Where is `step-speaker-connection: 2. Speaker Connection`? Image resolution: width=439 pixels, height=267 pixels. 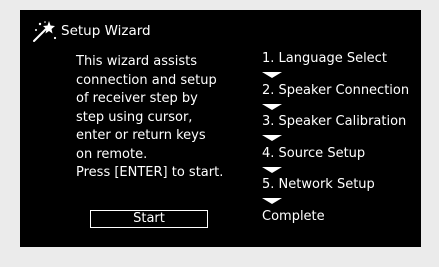 step-speaker-connection: 2. Speaker Connection is located at coordinates (341, 98).